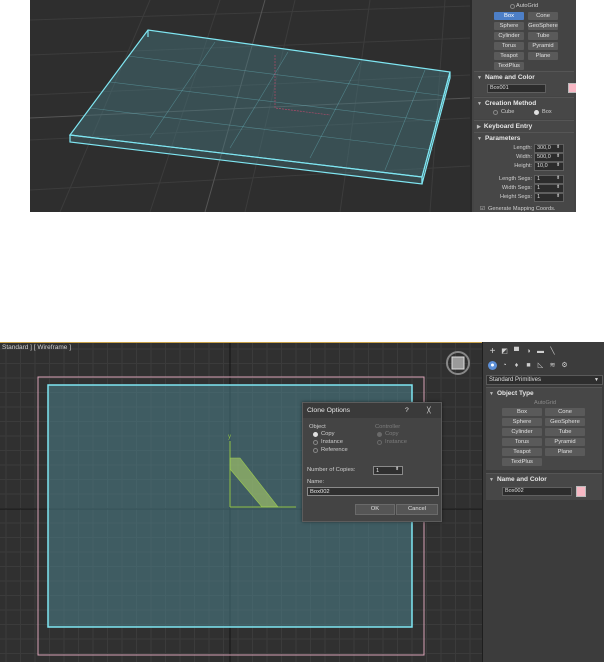  I want to click on ok-button: OK, so click(375, 509).